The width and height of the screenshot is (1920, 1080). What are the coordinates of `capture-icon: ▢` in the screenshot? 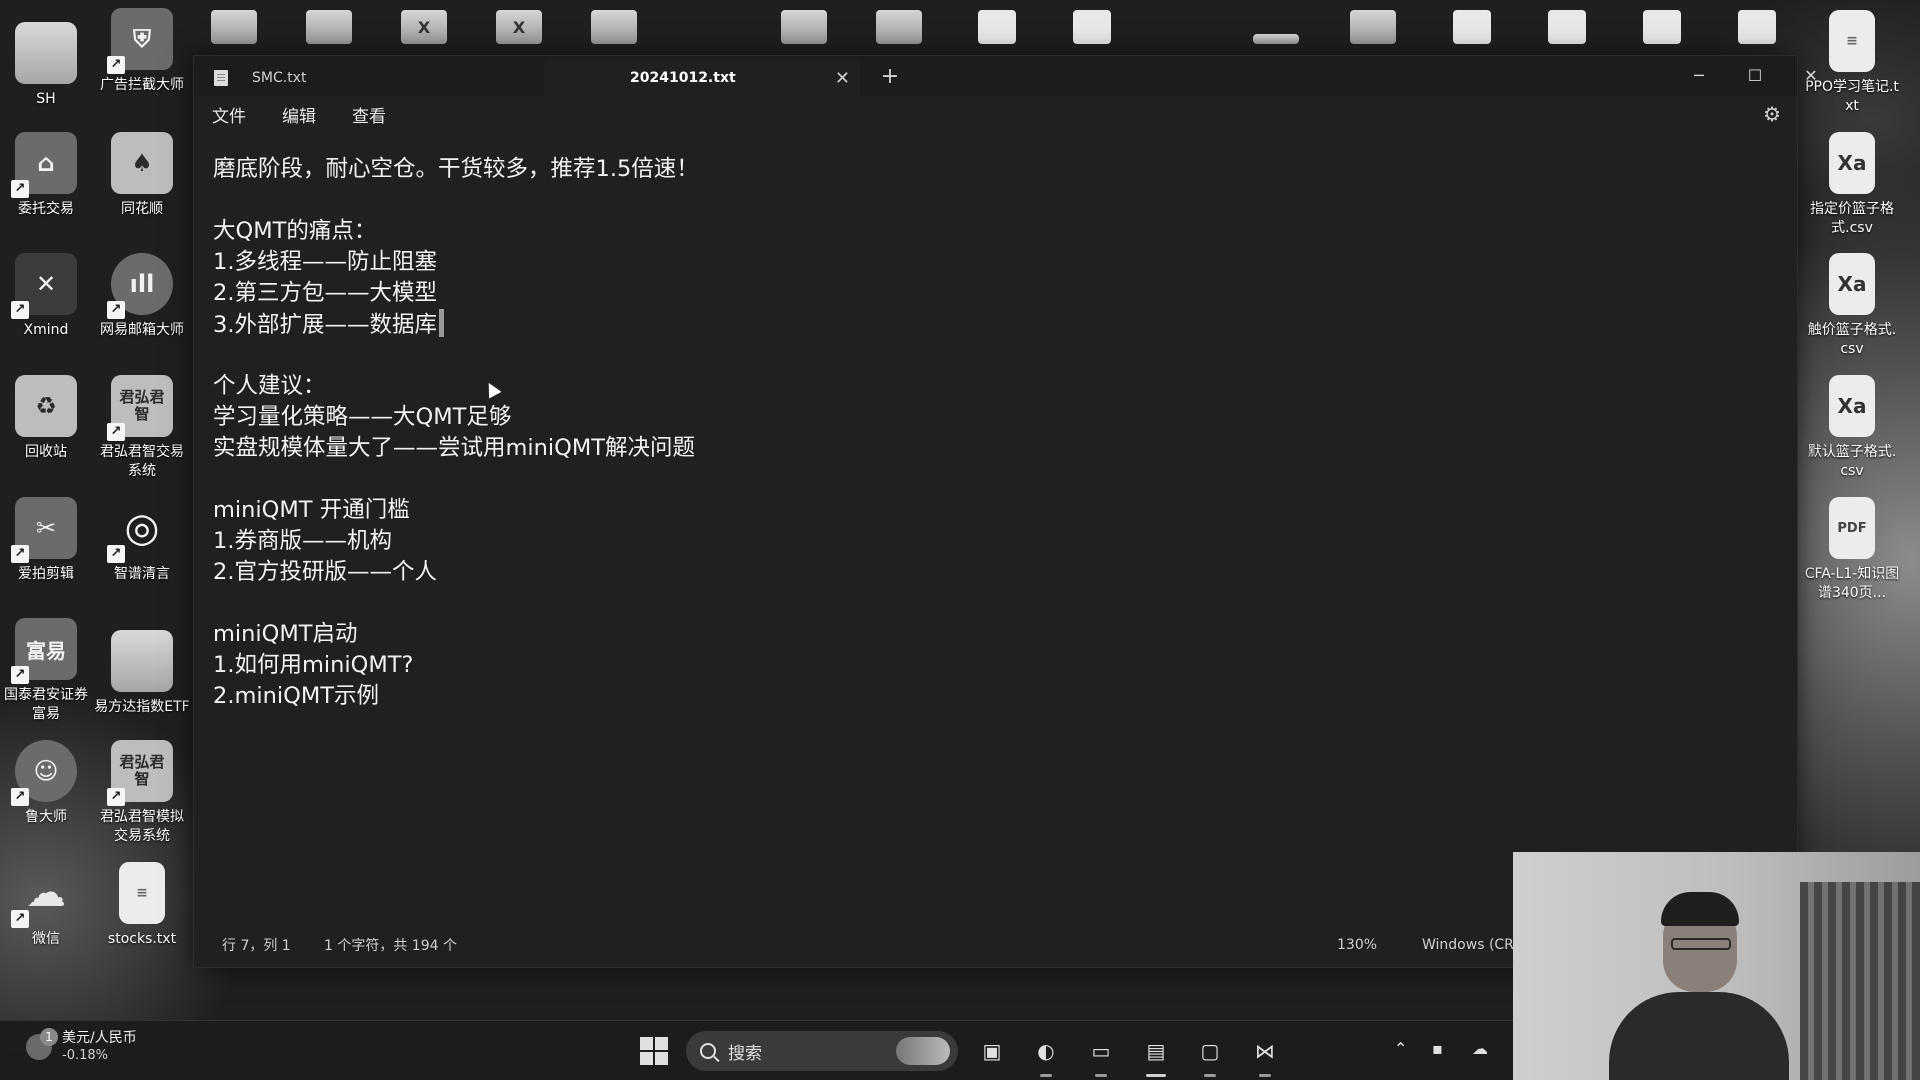 It's located at (1210, 1055).